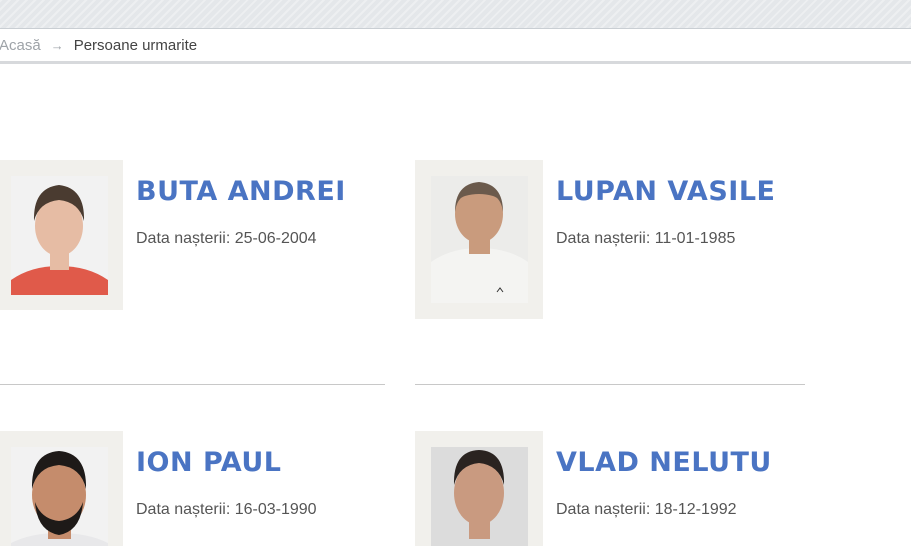  What do you see at coordinates (135, 45) in the screenshot?
I see `breadcrumb-current: Persoane urmarite` at bounding box center [135, 45].